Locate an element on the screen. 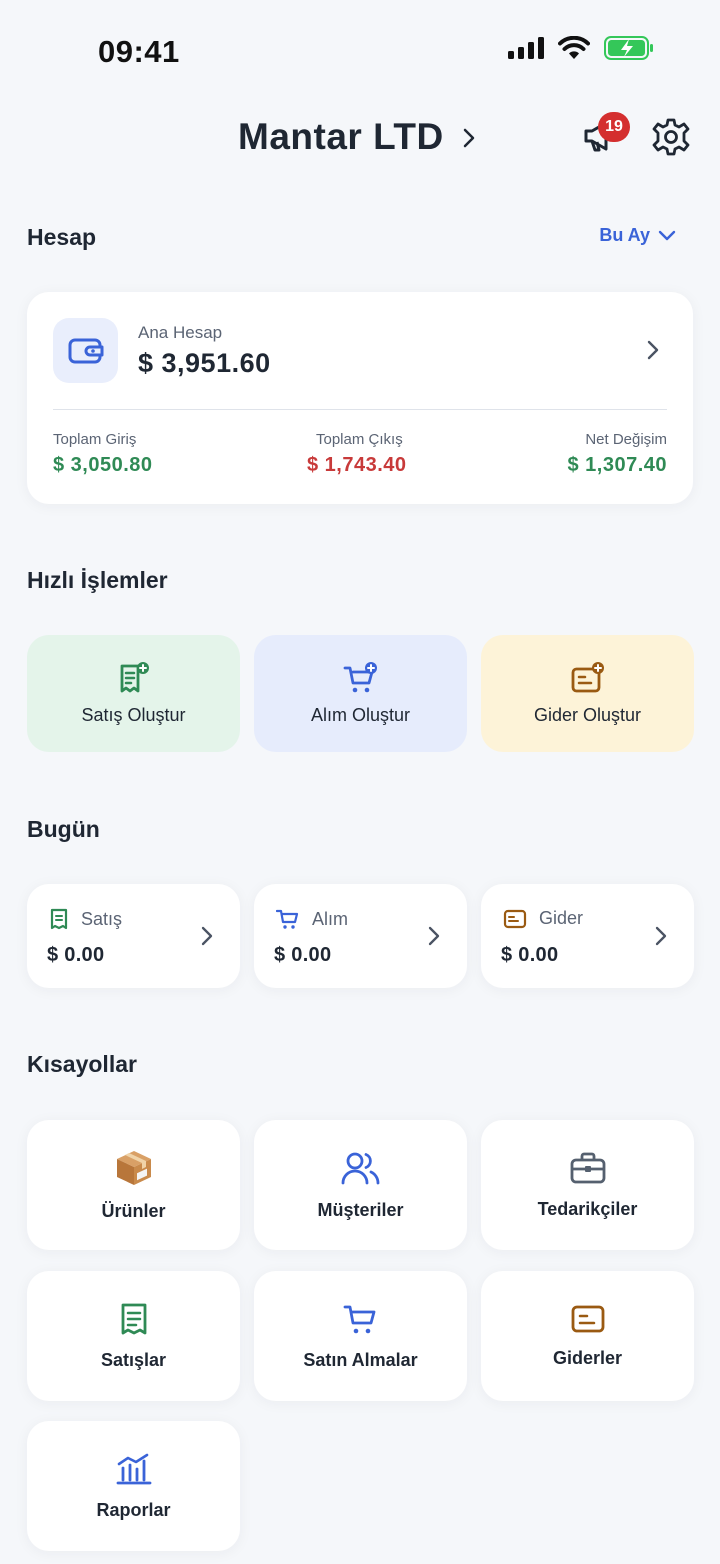  today-sales-label: Satış is located at coordinates (102, 918).